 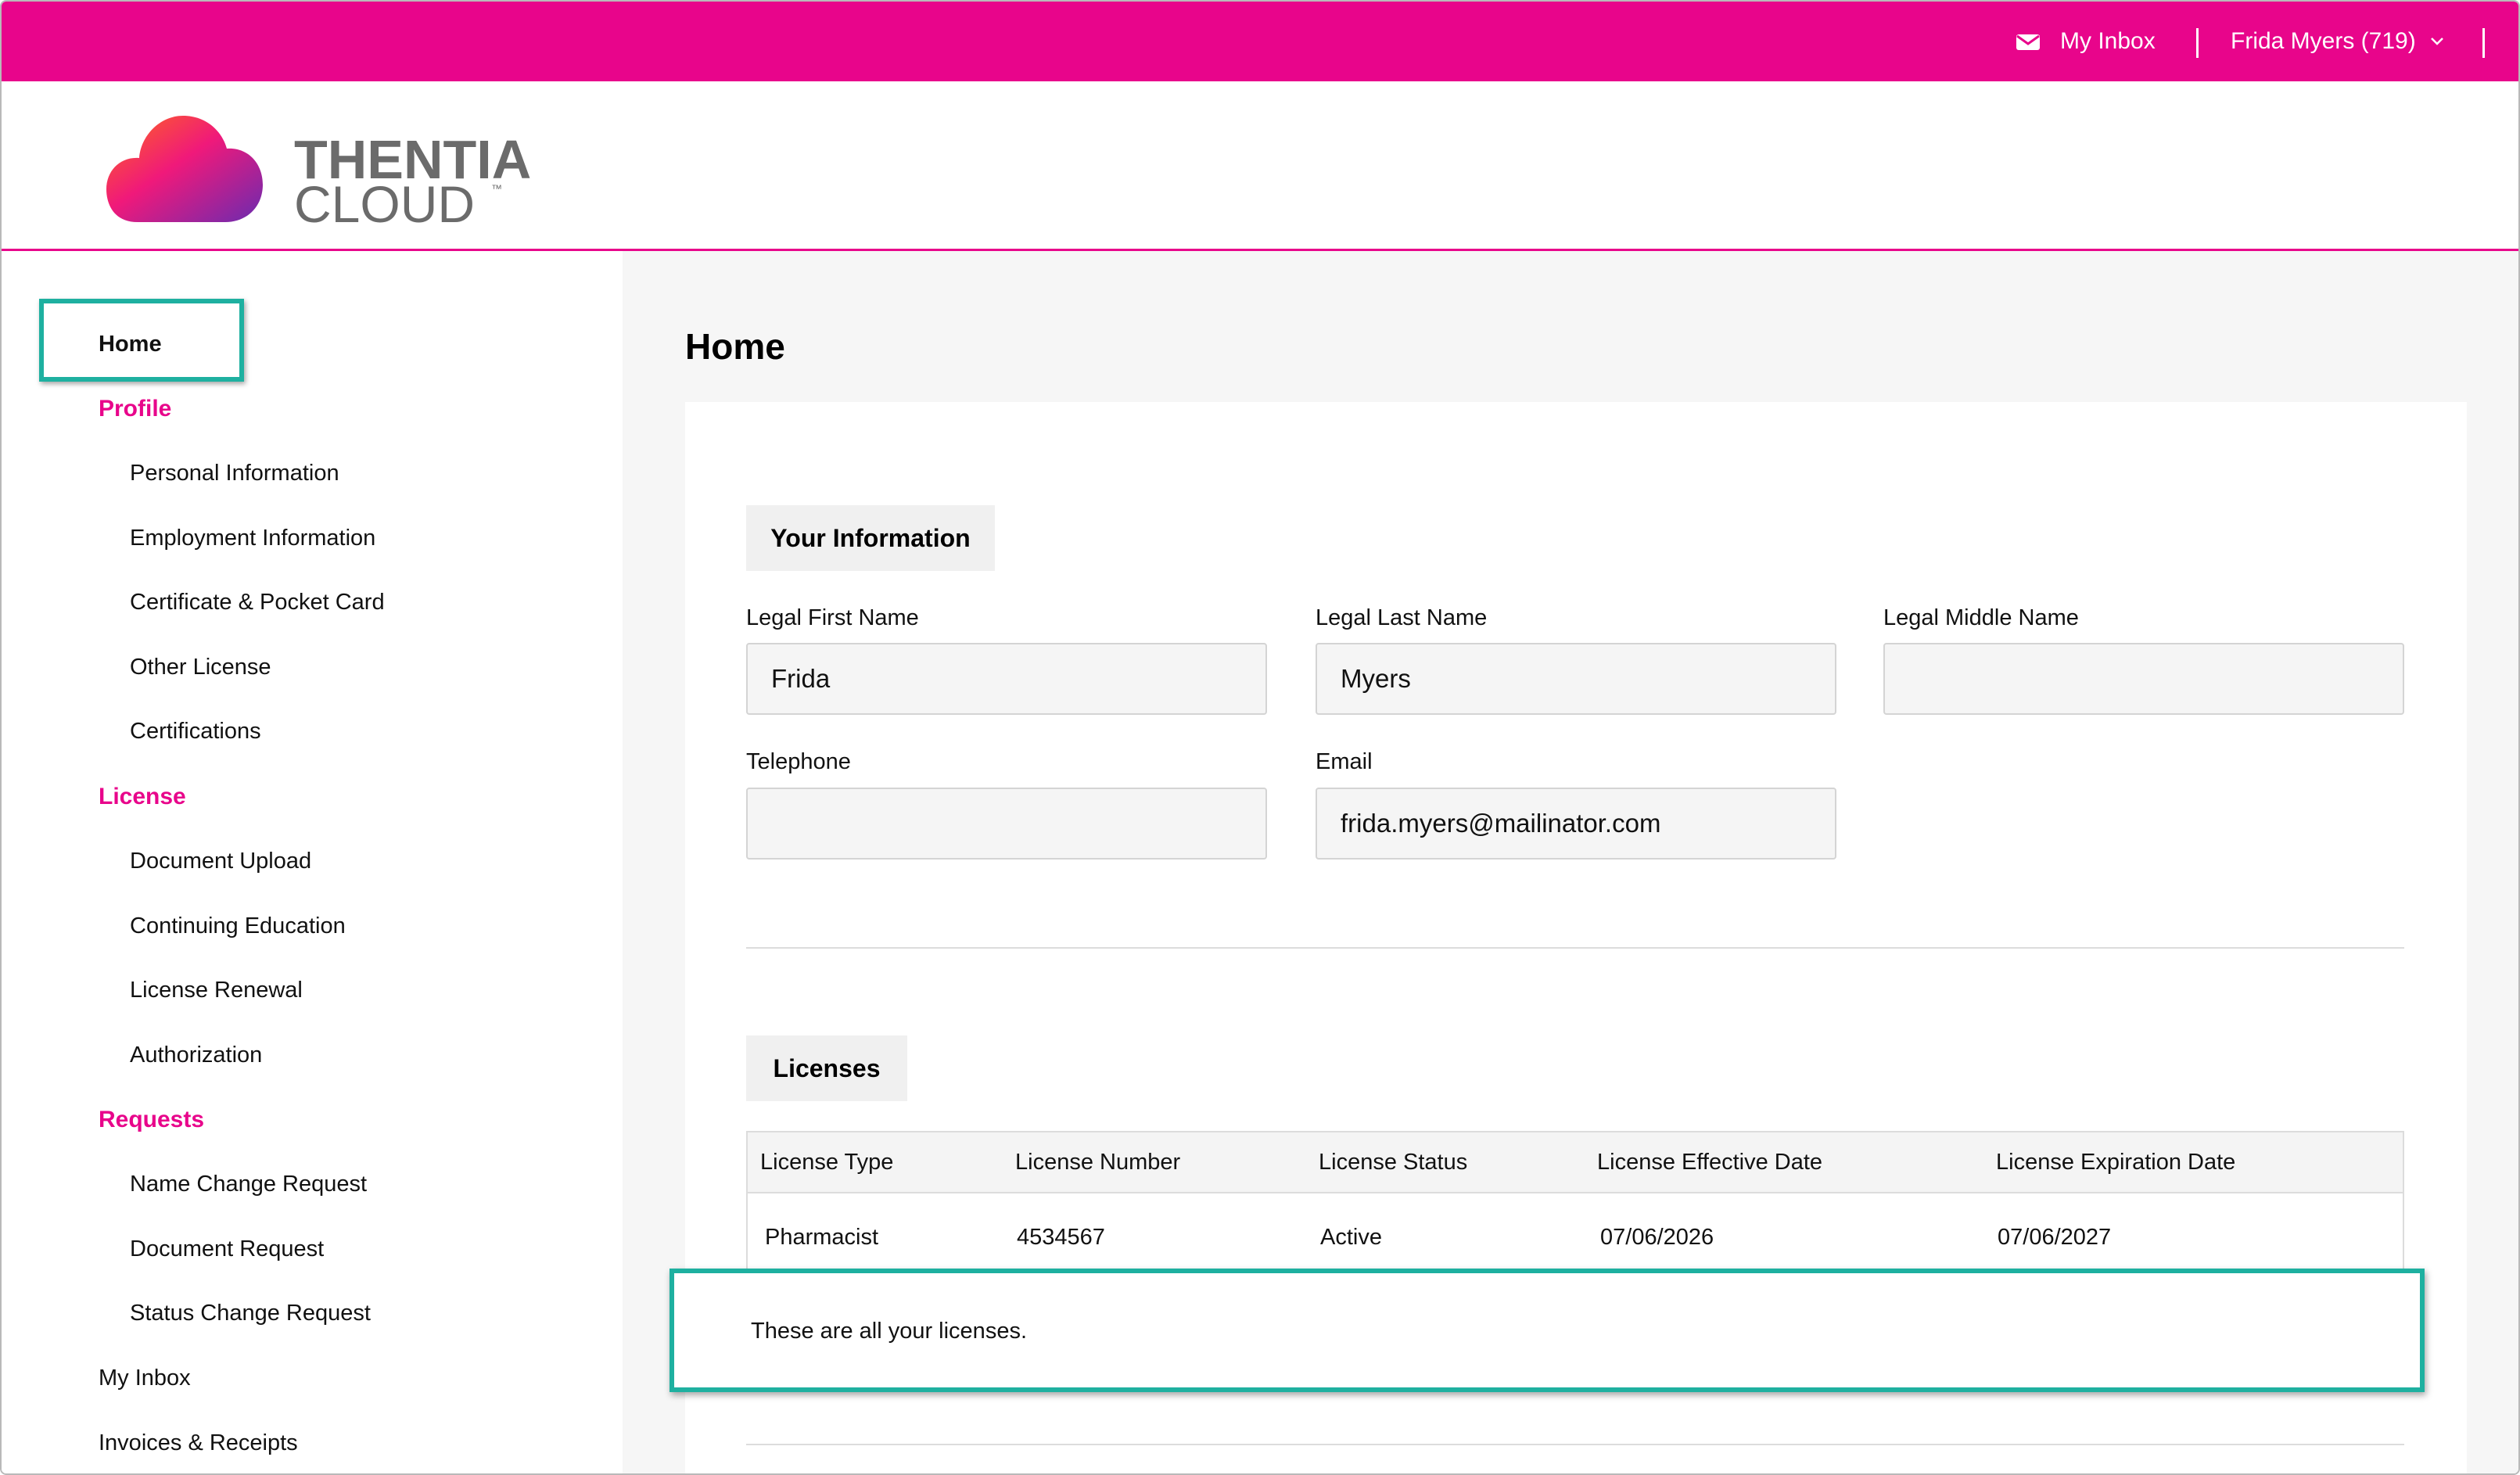 I want to click on telephone-field, so click(x=1006, y=824).